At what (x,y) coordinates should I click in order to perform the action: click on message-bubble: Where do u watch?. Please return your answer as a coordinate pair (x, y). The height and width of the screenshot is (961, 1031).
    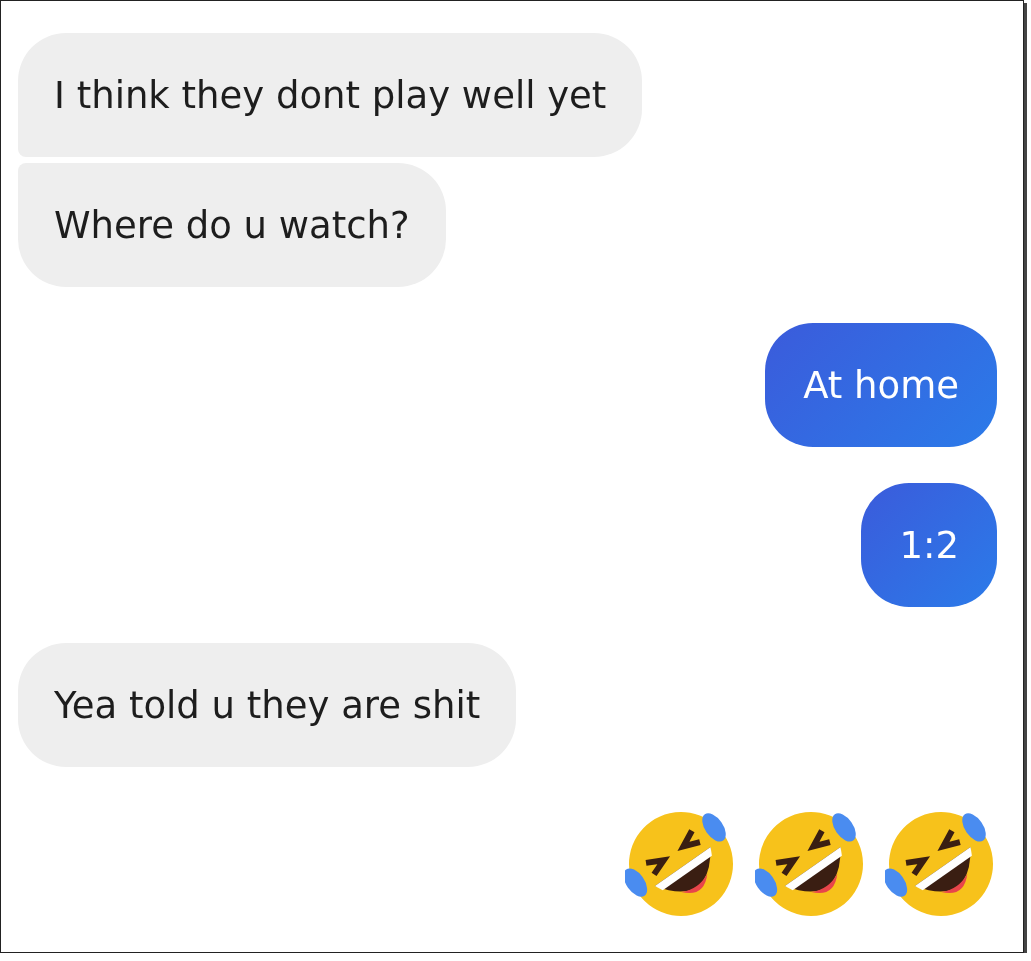
    Looking at the image, I should click on (232, 225).